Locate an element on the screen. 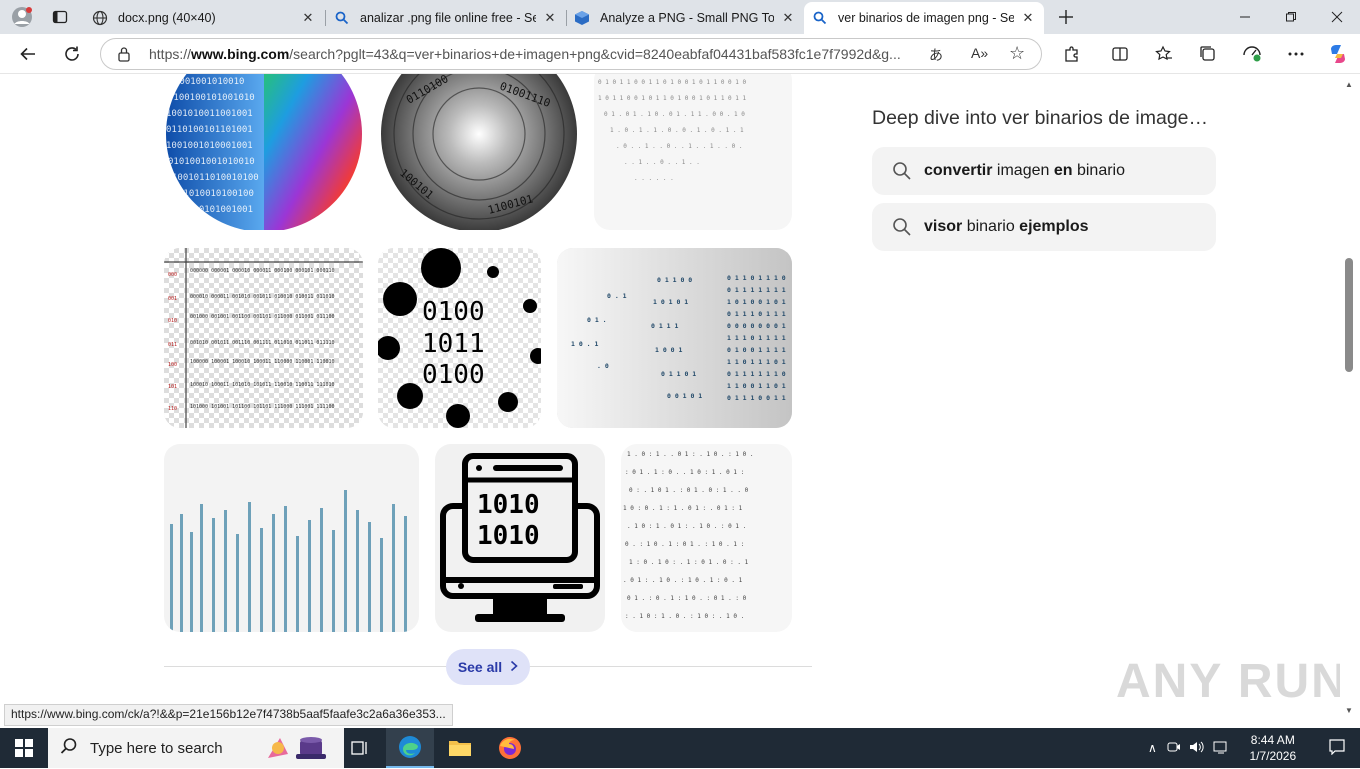  refresh-button is located at coordinates (72, 54).